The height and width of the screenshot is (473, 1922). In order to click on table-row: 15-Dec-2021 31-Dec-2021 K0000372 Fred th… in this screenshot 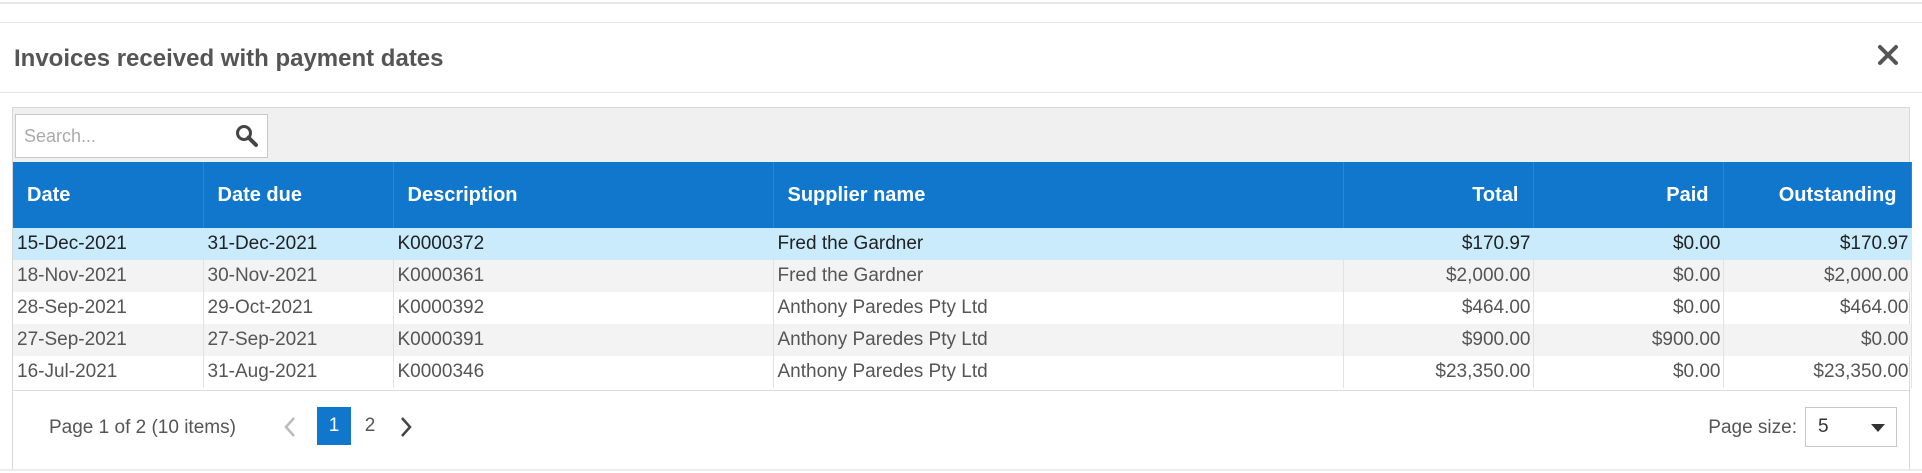, I will do `click(962, 244)`.